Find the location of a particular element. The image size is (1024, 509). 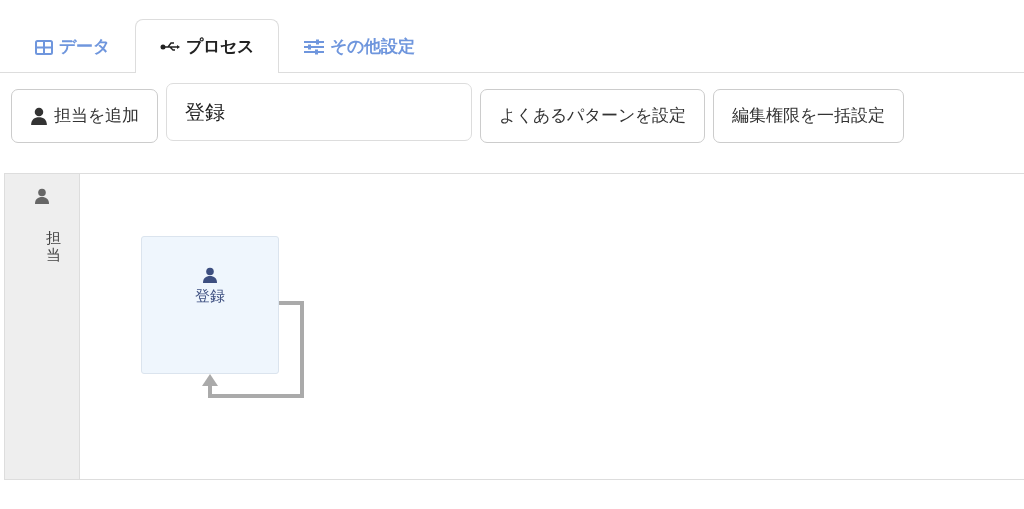

tab: プロセス is located at coordinates (207, 46).